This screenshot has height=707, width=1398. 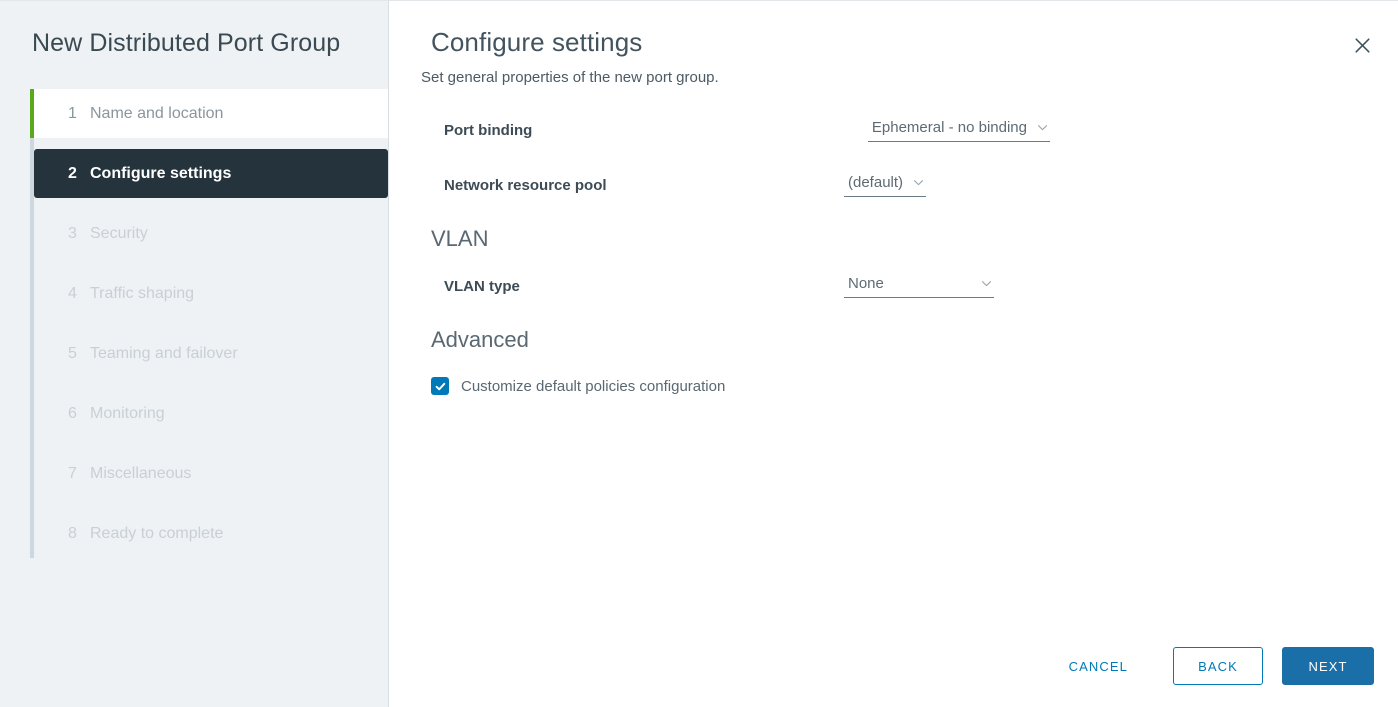 I want to click on sidebar-step-traffic-shaping: 4 Traffic shaping, so click(x=211, y=293).